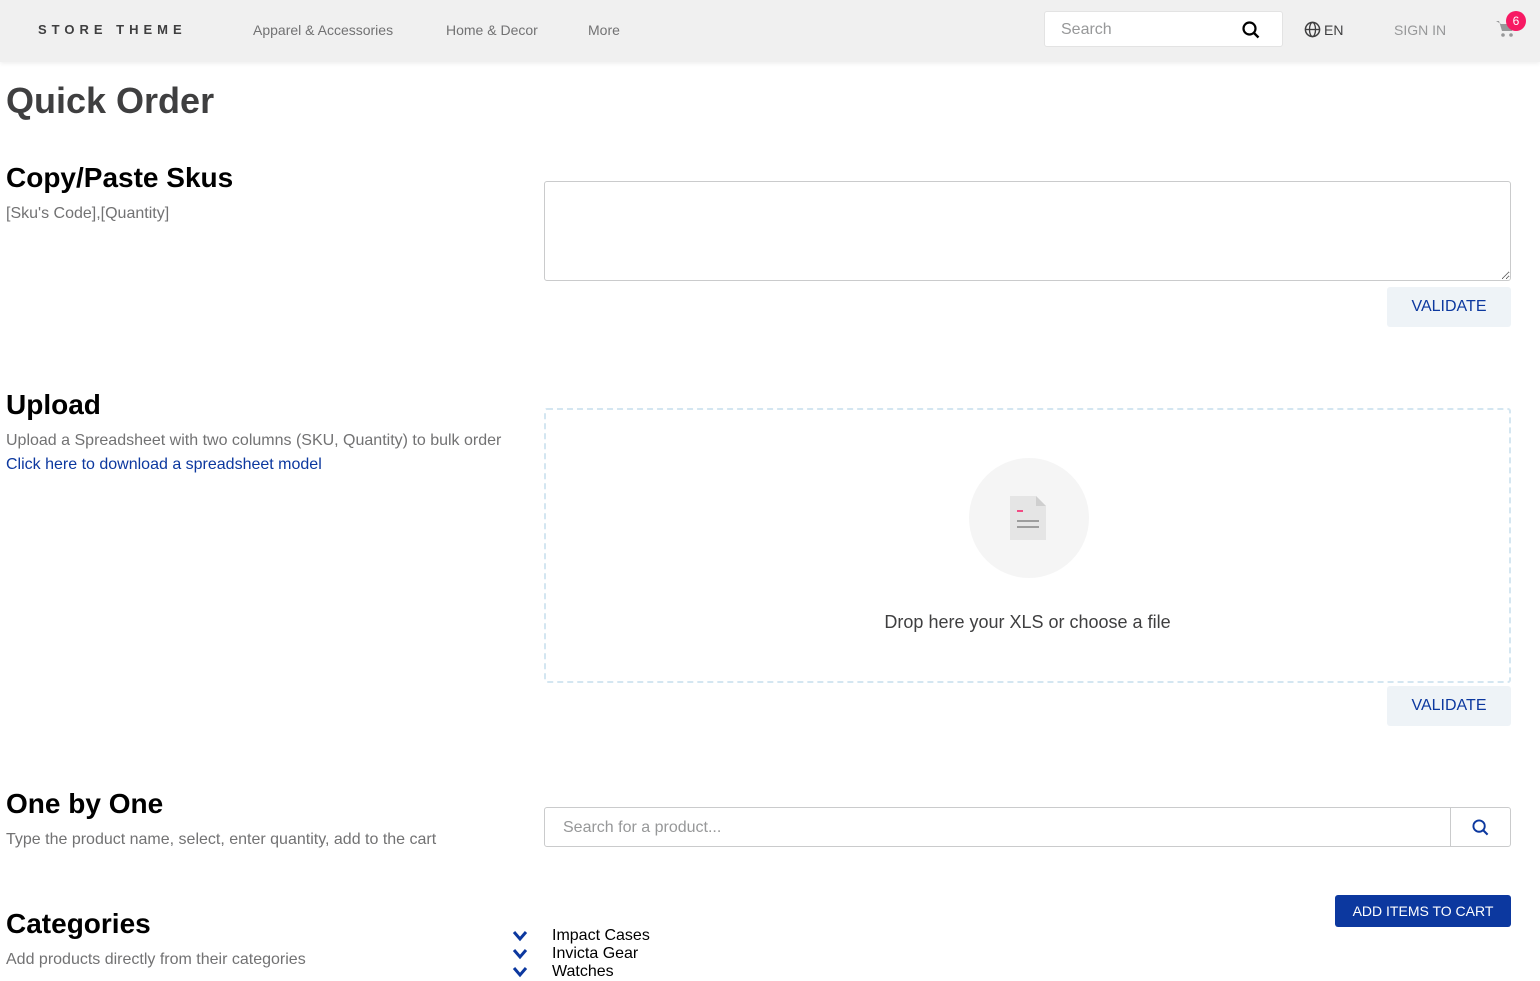 The width and height of the screenshot is (1540, 981). What do you see at coordinates (1163, 29) in the screenshot?
I see `search-input: Search` at bounding box center [1163, 29].